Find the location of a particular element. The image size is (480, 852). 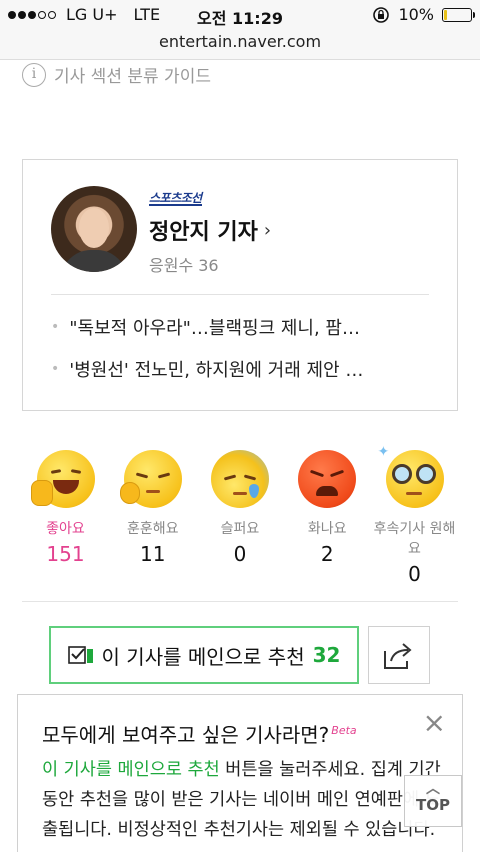

info-body-highlight: 이 기사를 메인으로 추천 is located at coordinates (131, 770).